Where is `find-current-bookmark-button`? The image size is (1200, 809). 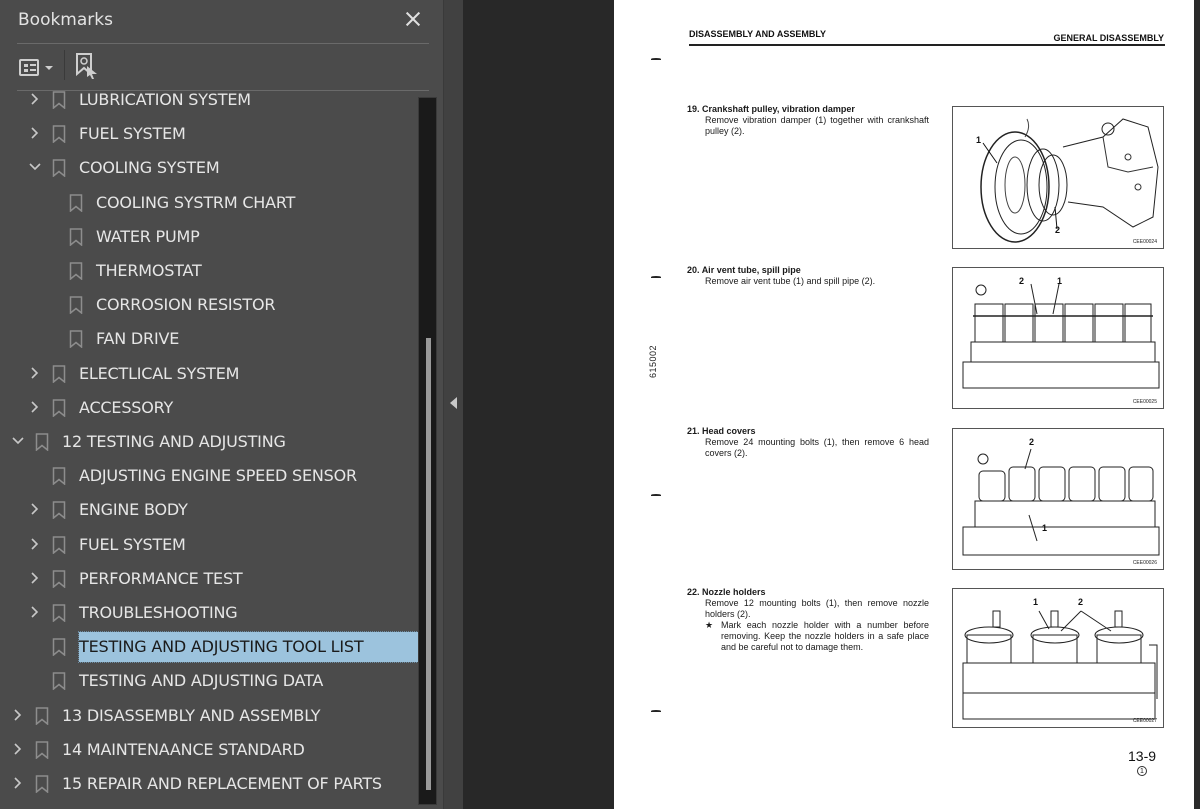 find-current-bookmark-button is located at coordinates (87, 66).